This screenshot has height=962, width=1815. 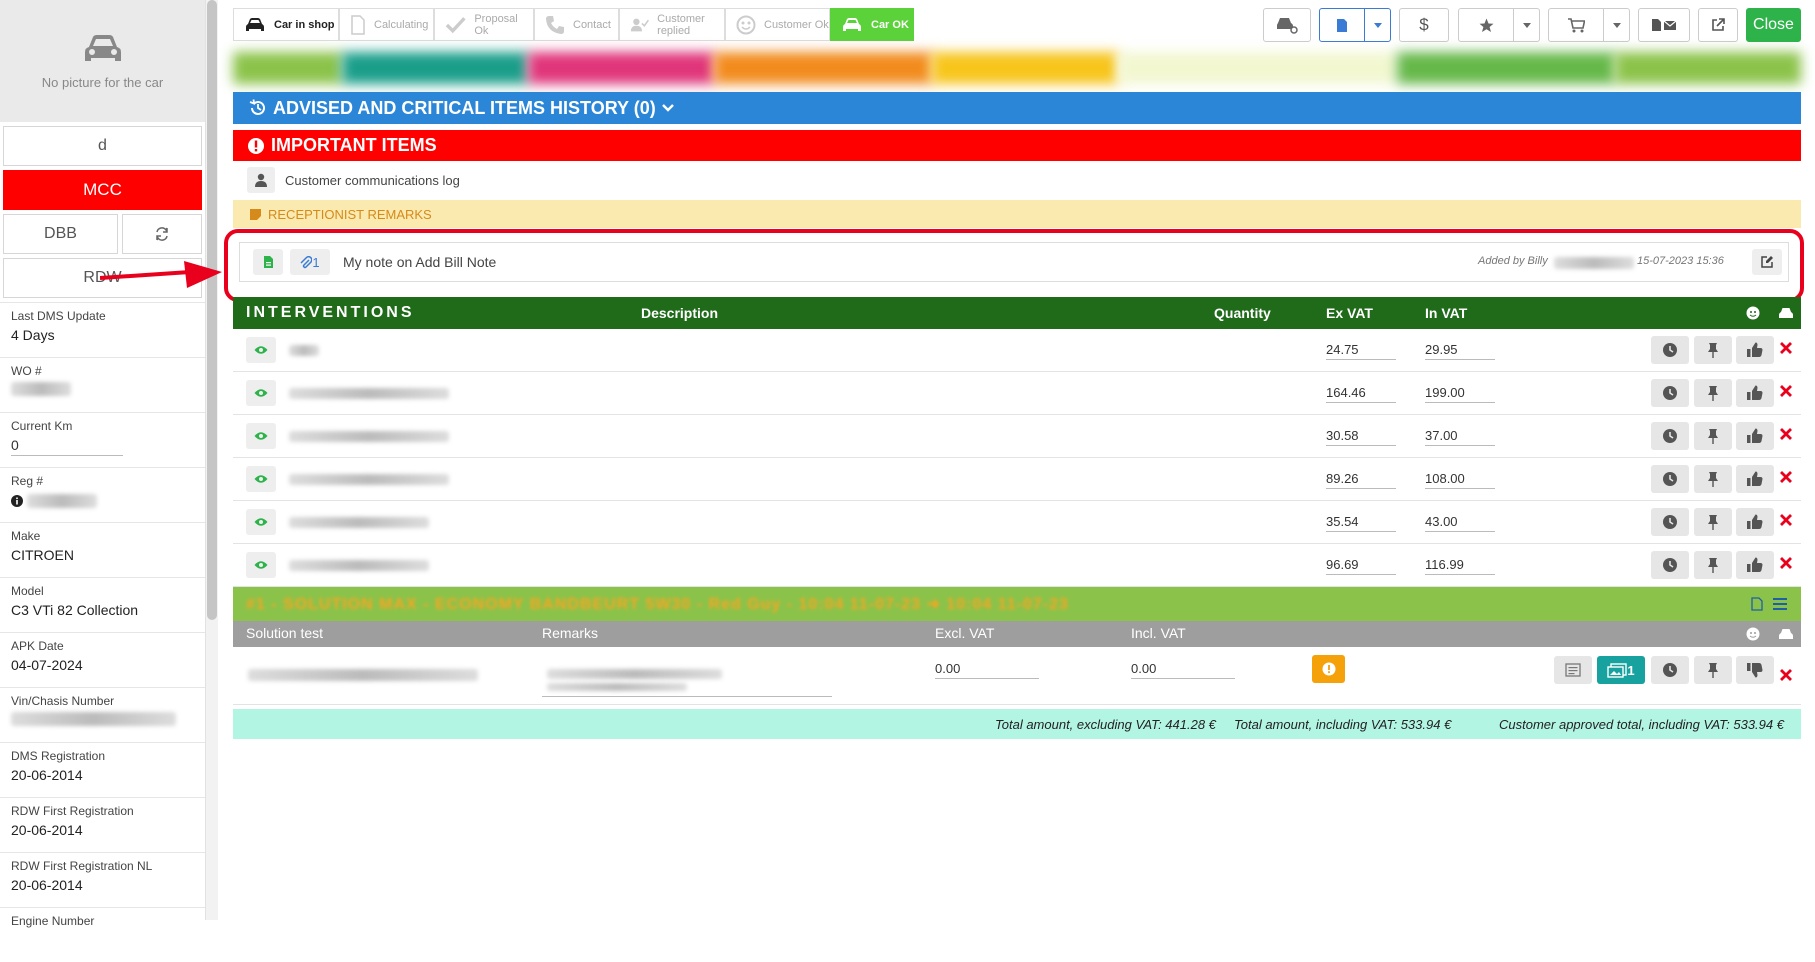 What do you see at coordinates (212, 310) in the screenshot?
I see `sidebar-scrollbar-thumb` at bounding box center [212, 310].